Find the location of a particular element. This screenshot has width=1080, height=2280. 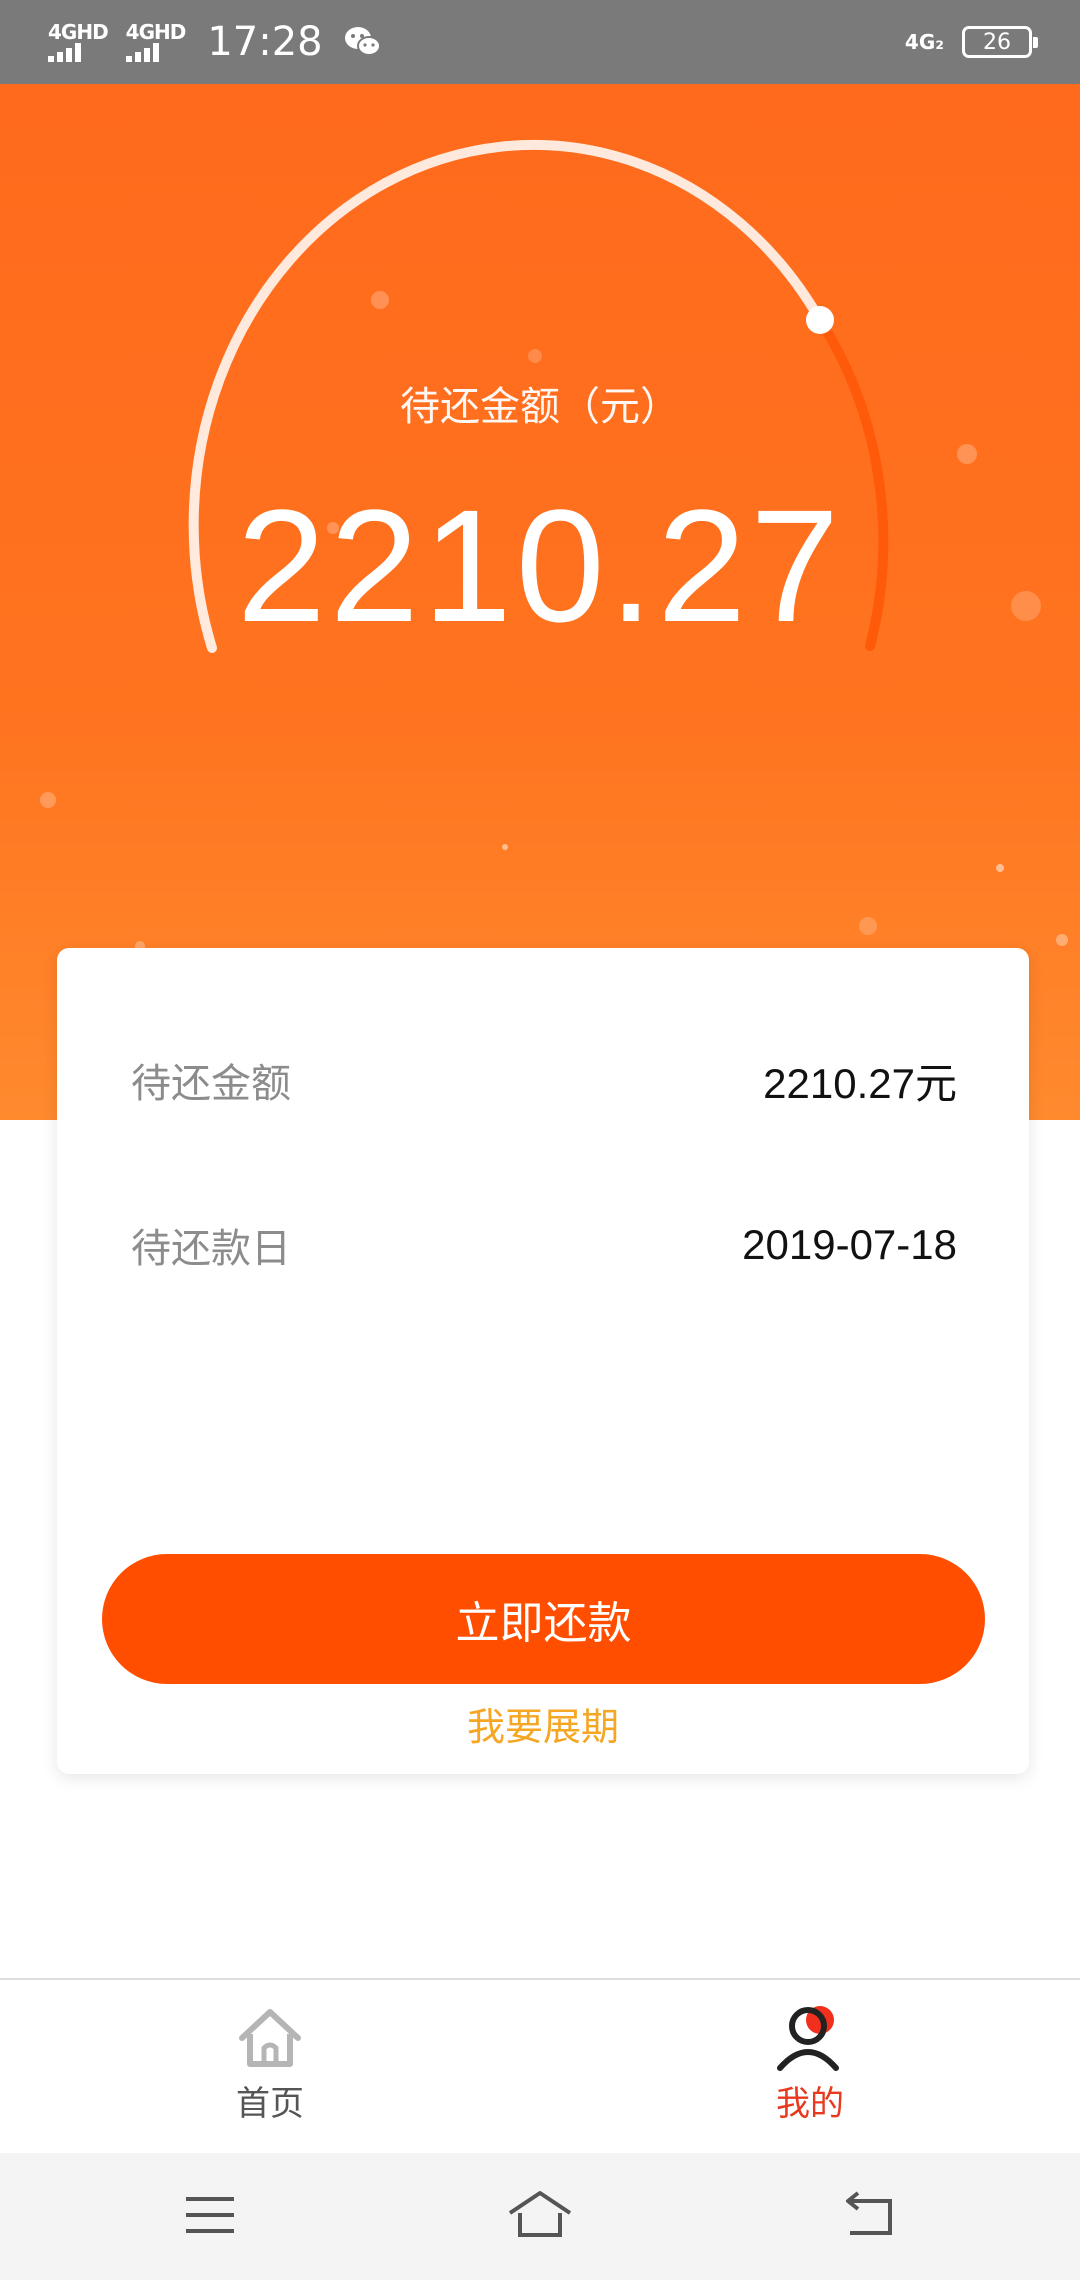

battery-icon: 26 is located at coordinates (1000, 42).